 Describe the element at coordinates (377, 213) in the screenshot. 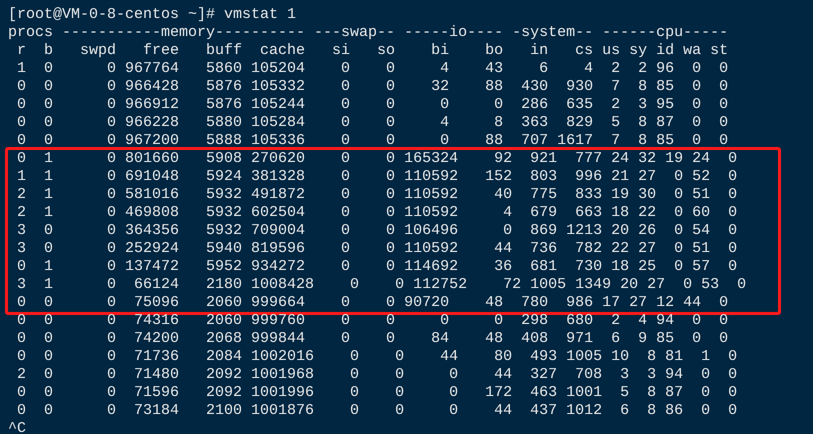

I see `output-line: 2 1 0 469808 5932 602504 0 0 110592 4 679 663 18 22 0 60 0` at that location.